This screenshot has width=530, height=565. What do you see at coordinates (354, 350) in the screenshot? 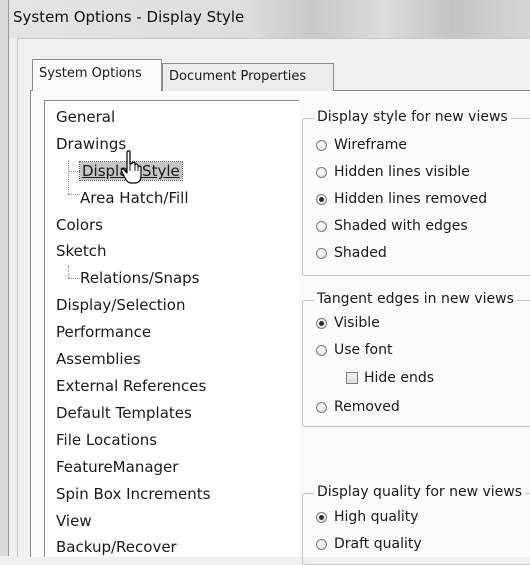
I see `option-tangent-use-font: Use font` at bounding box center [354, 350].